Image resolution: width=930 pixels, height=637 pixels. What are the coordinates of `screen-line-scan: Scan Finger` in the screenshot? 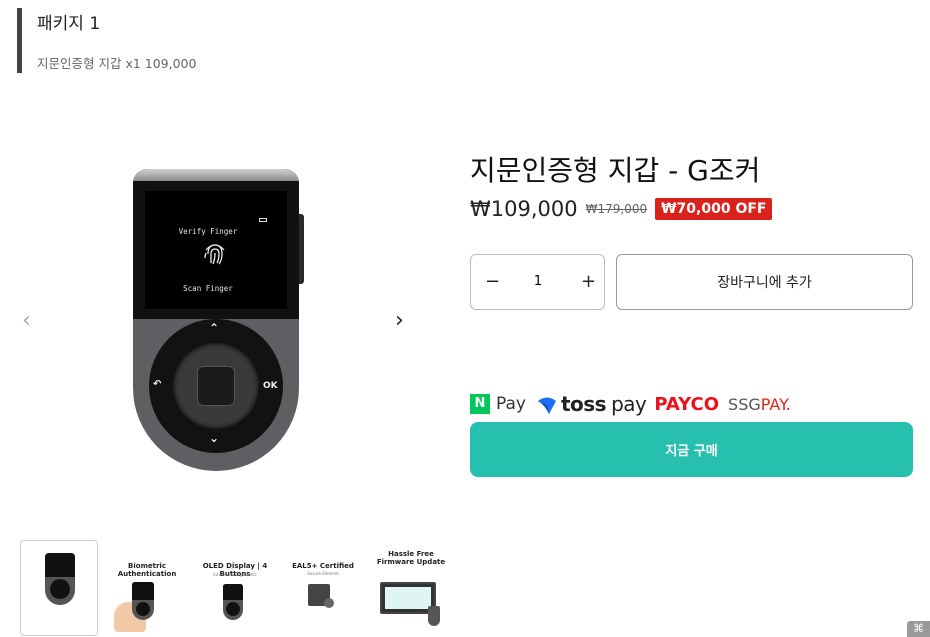 It's located at (208, 288).